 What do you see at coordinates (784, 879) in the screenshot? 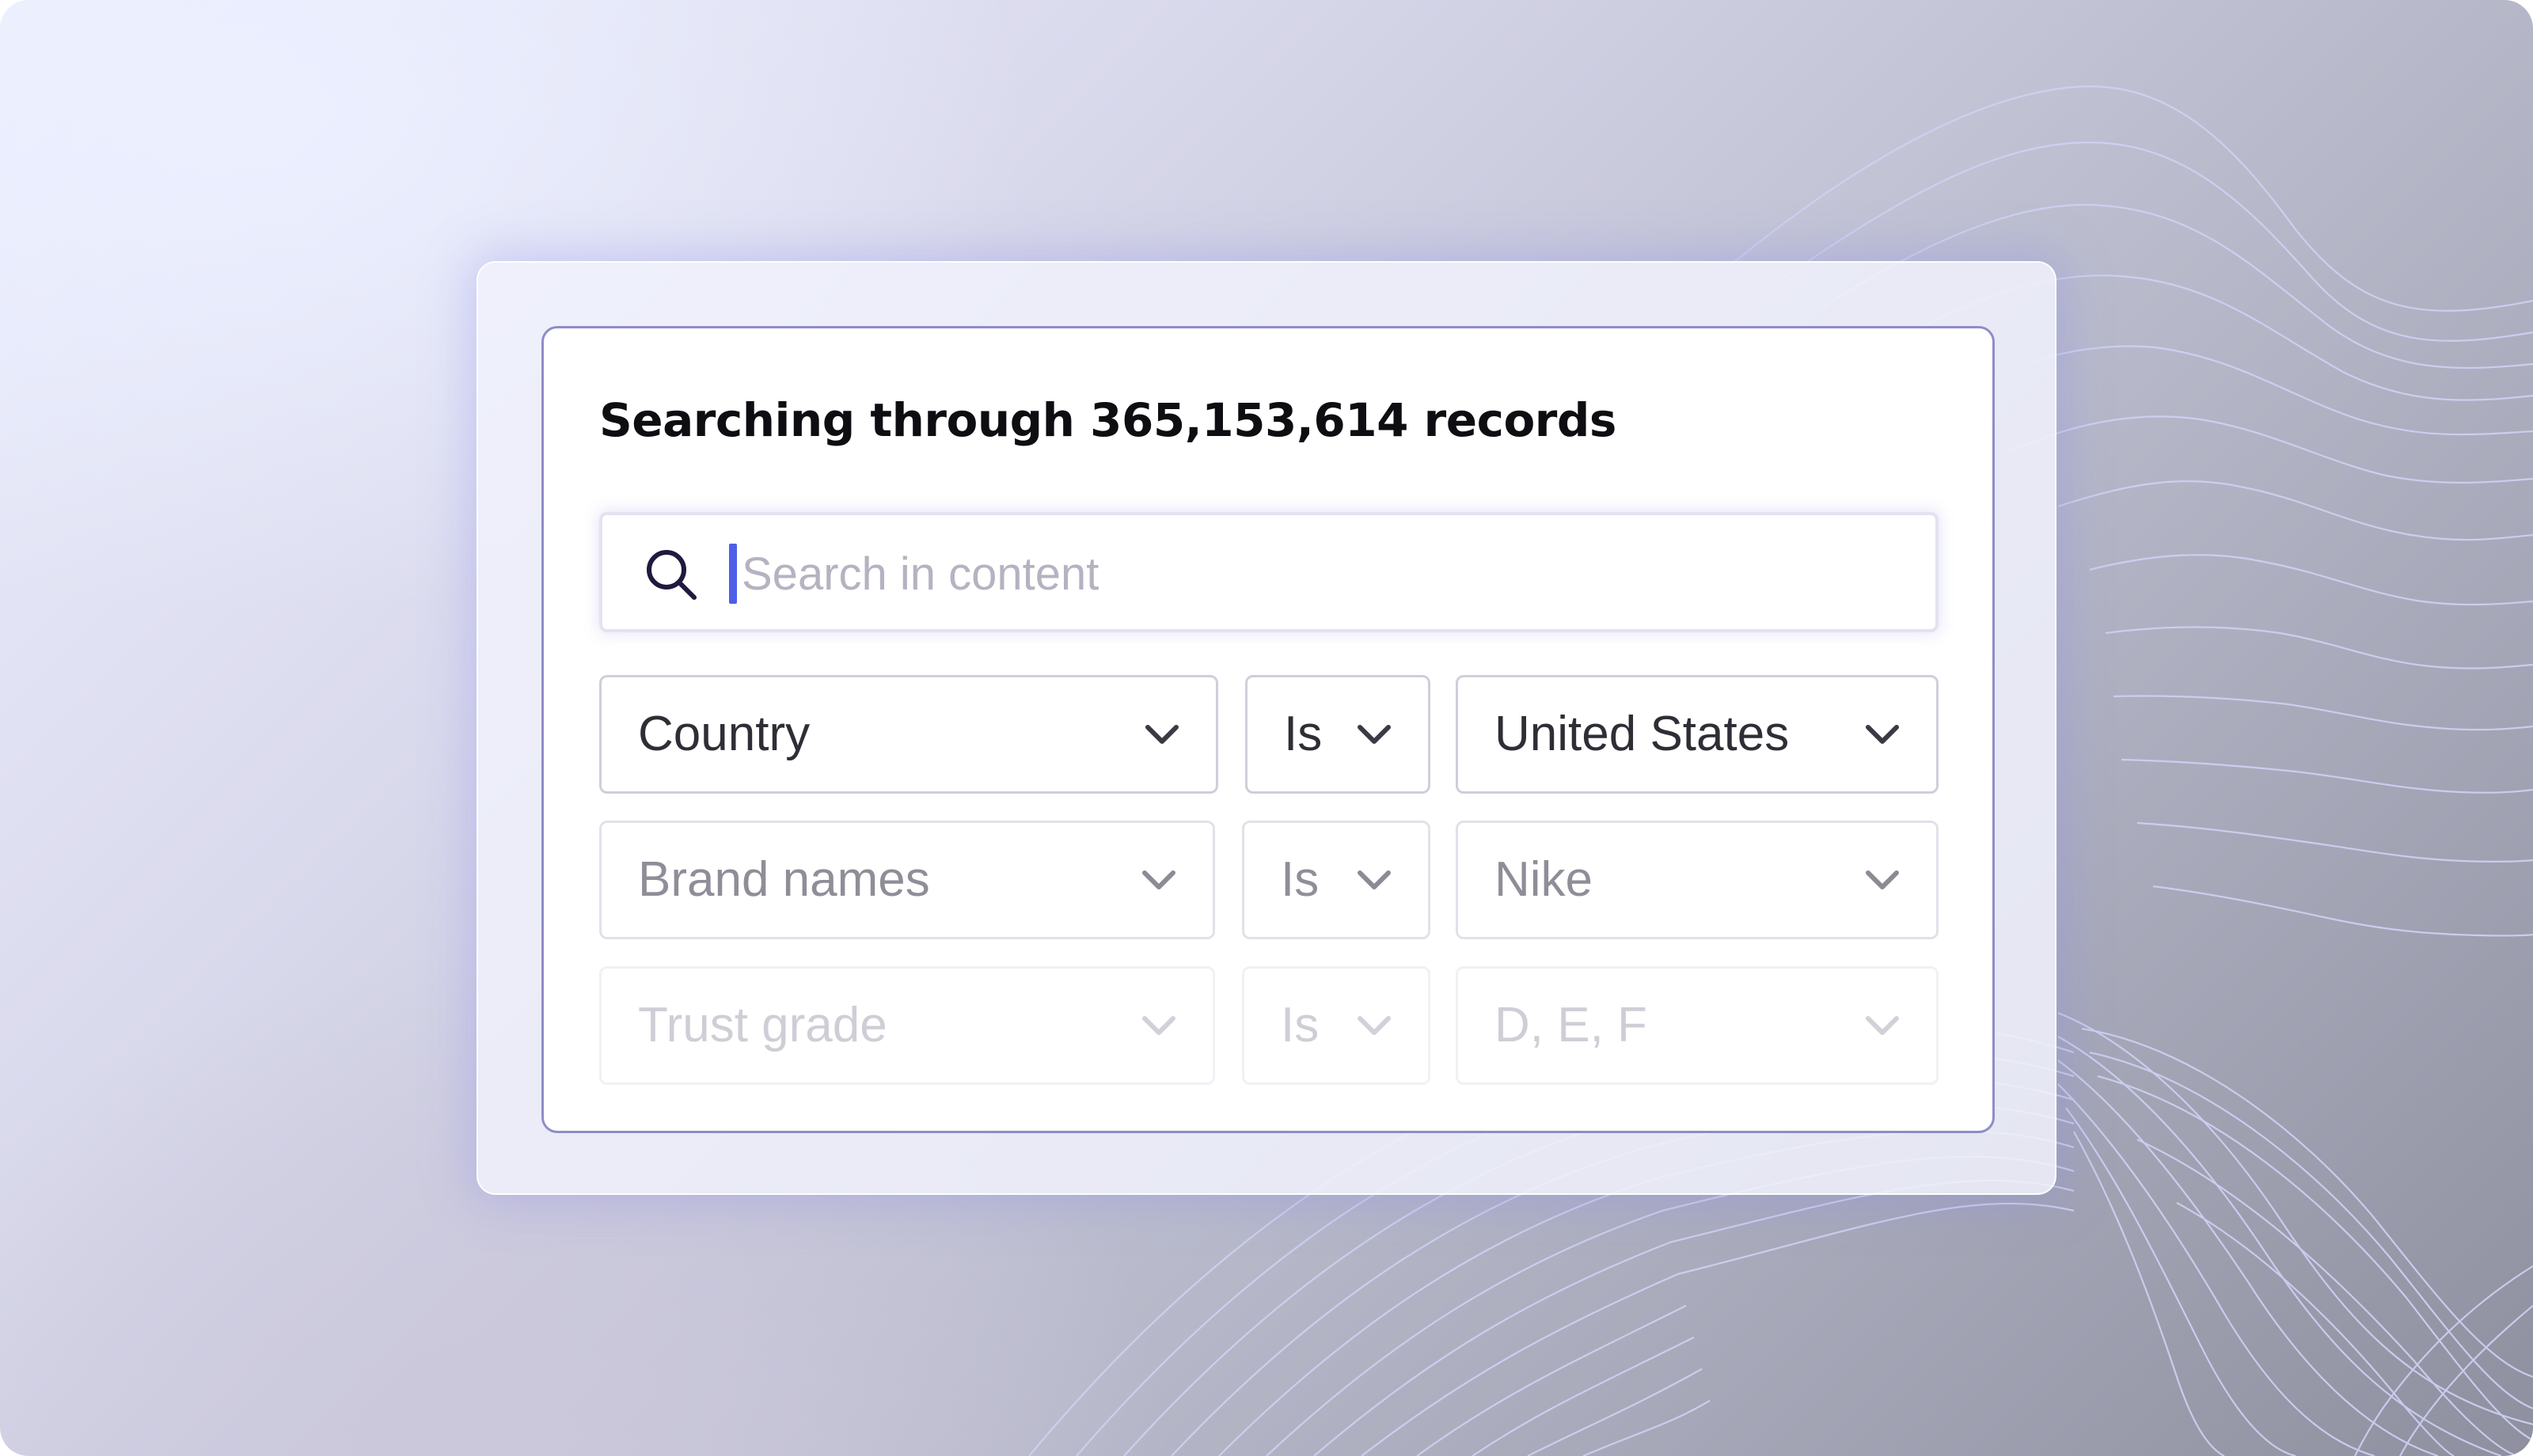
I see `filter-field-label: Brand names` at bounding box center [784, 879].